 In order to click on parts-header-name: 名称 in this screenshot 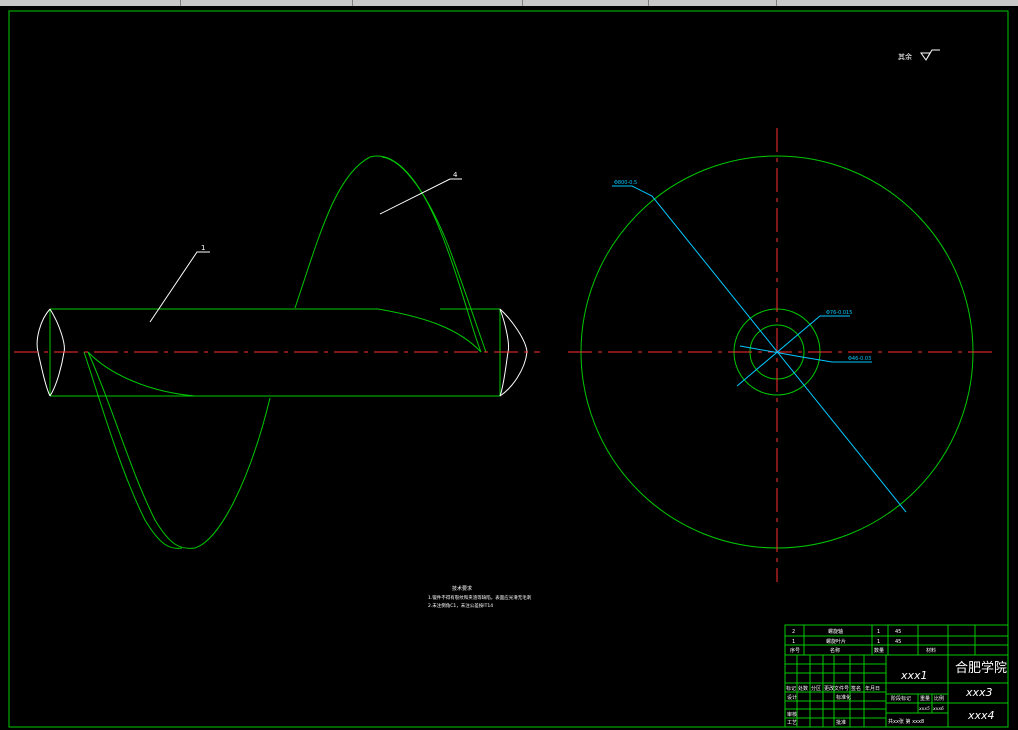, I will do `click(835, 650)`.